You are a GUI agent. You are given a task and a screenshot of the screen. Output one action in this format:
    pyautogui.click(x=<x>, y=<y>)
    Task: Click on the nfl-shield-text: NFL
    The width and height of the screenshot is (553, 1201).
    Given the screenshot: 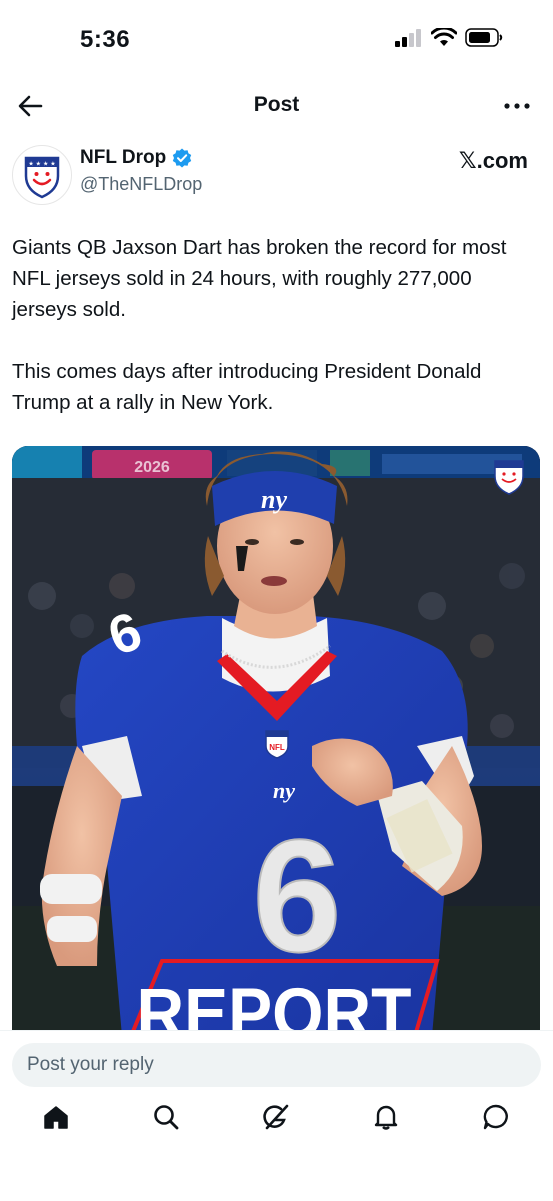 What is the action you would take?
    pyautogui.click(x=277, y=747)
    